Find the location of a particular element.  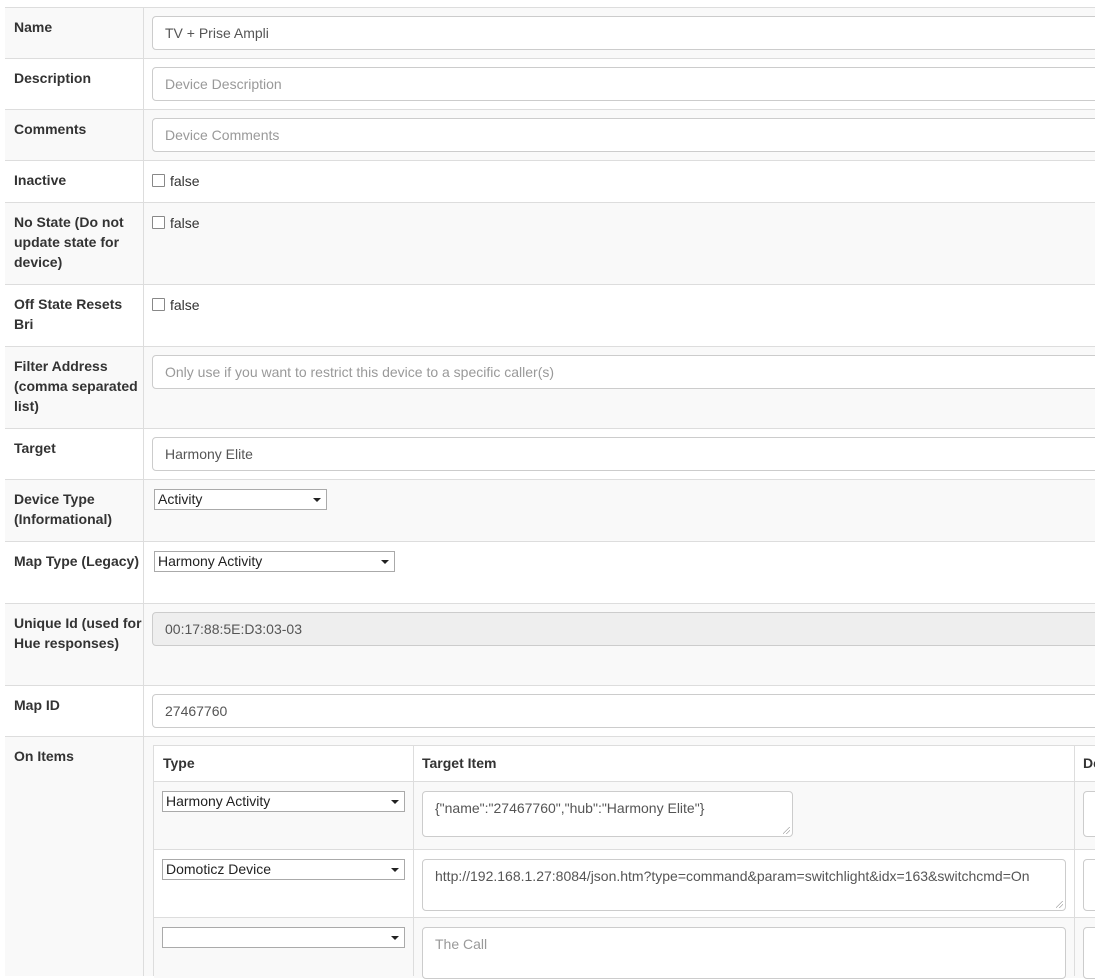

map-id-label: Map ID is located at coordinates (74, 711).